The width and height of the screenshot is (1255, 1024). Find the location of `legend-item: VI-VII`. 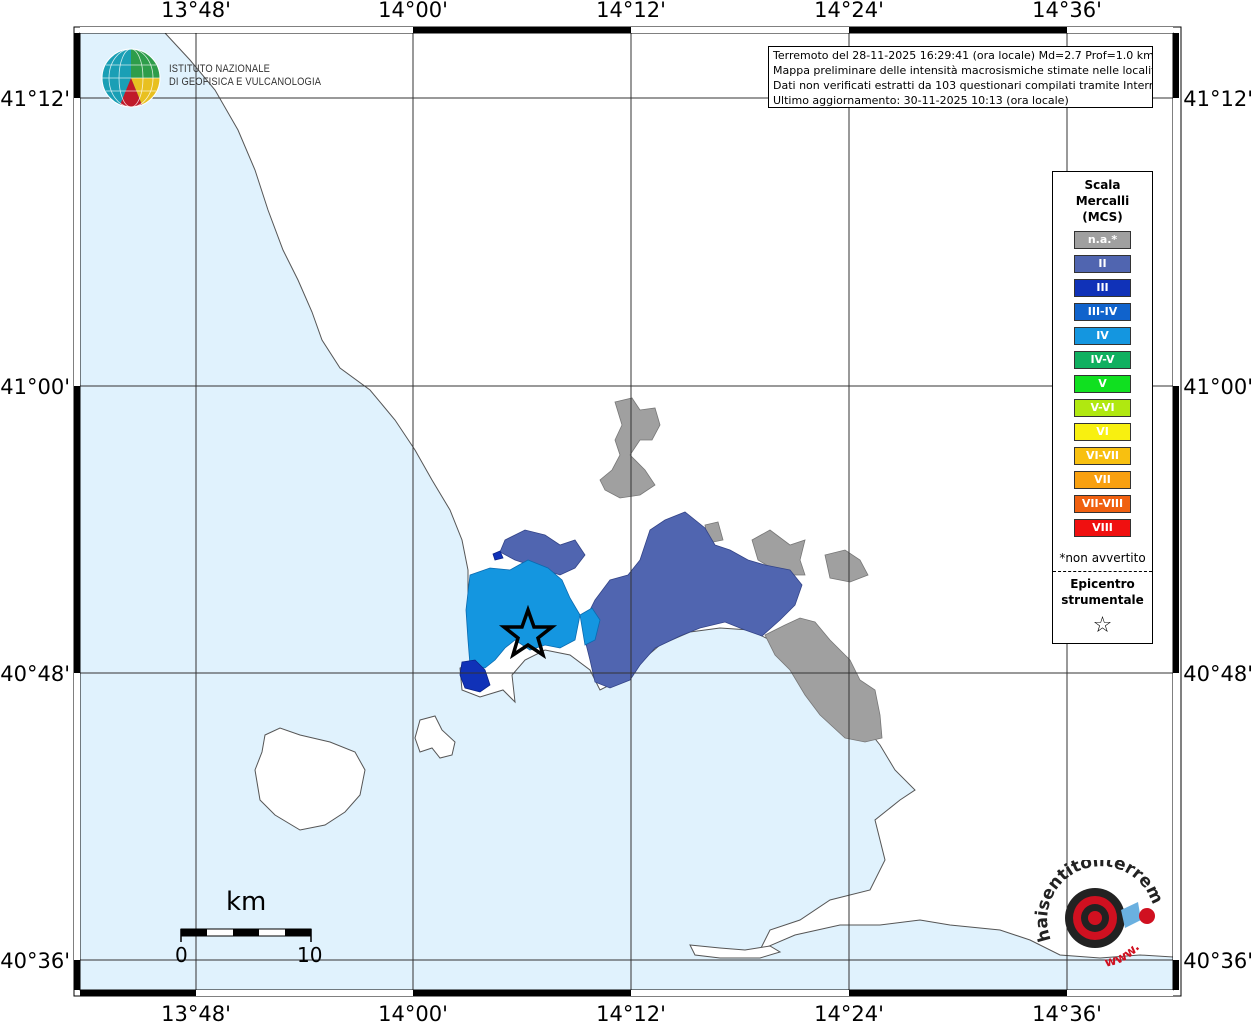

legend-item: VI-VII is located at coordinates (1102, 456).